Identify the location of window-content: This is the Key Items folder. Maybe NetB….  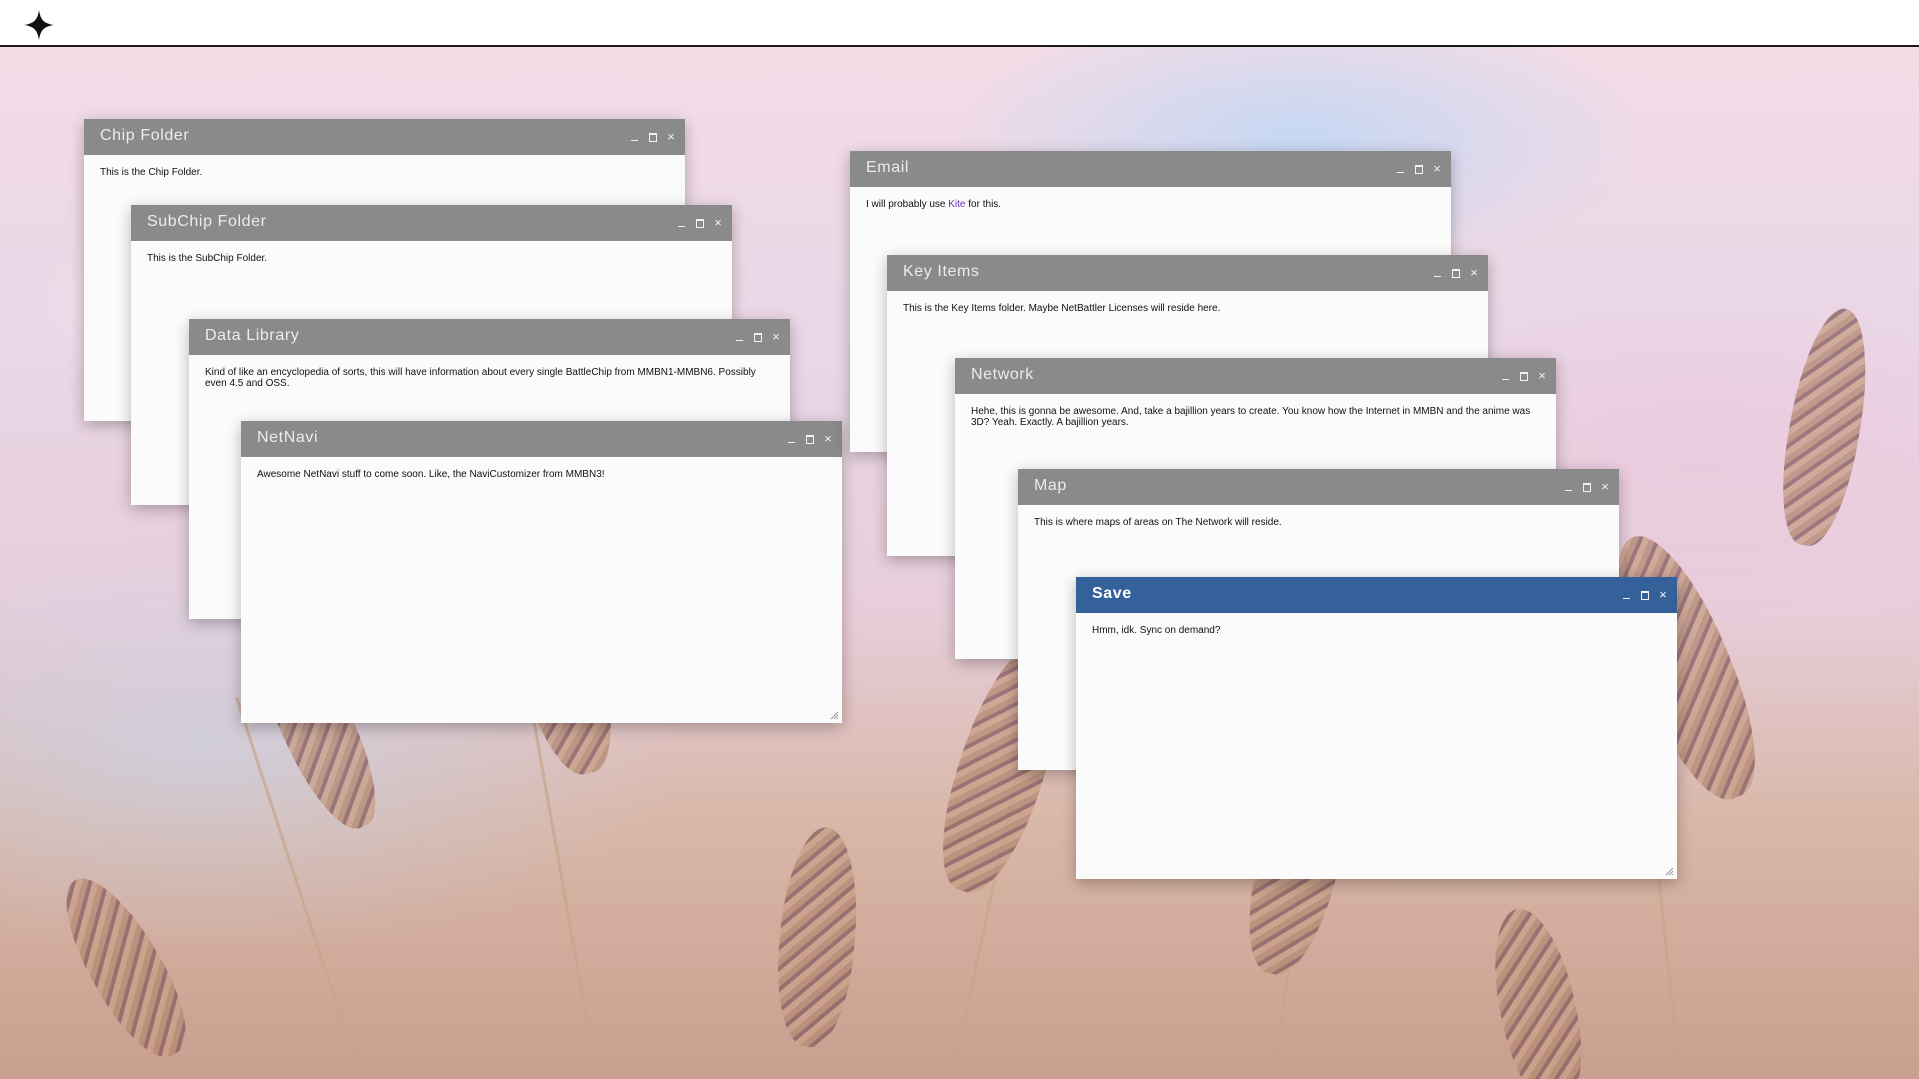
(1062, 308).